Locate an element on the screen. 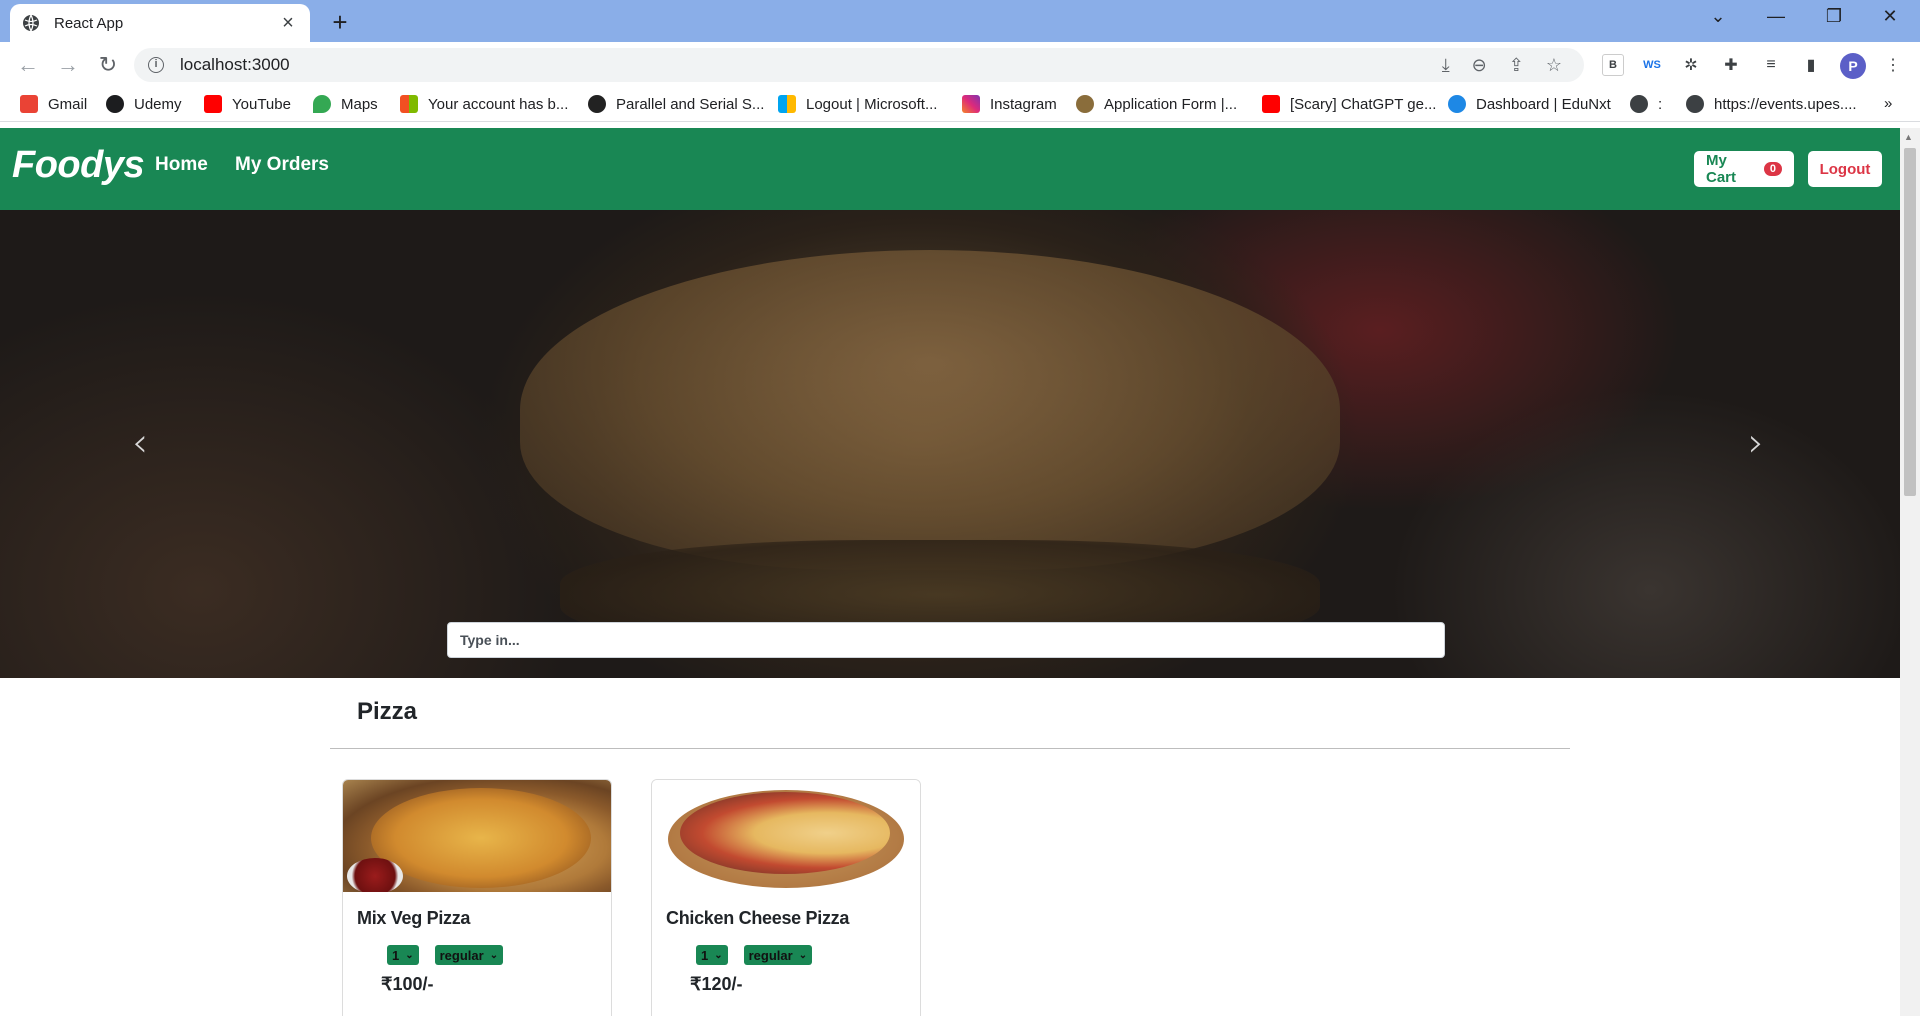 This screenshot has height=1016, width=1920. card-price: ₹120/- is located at coordinates (716, 984).